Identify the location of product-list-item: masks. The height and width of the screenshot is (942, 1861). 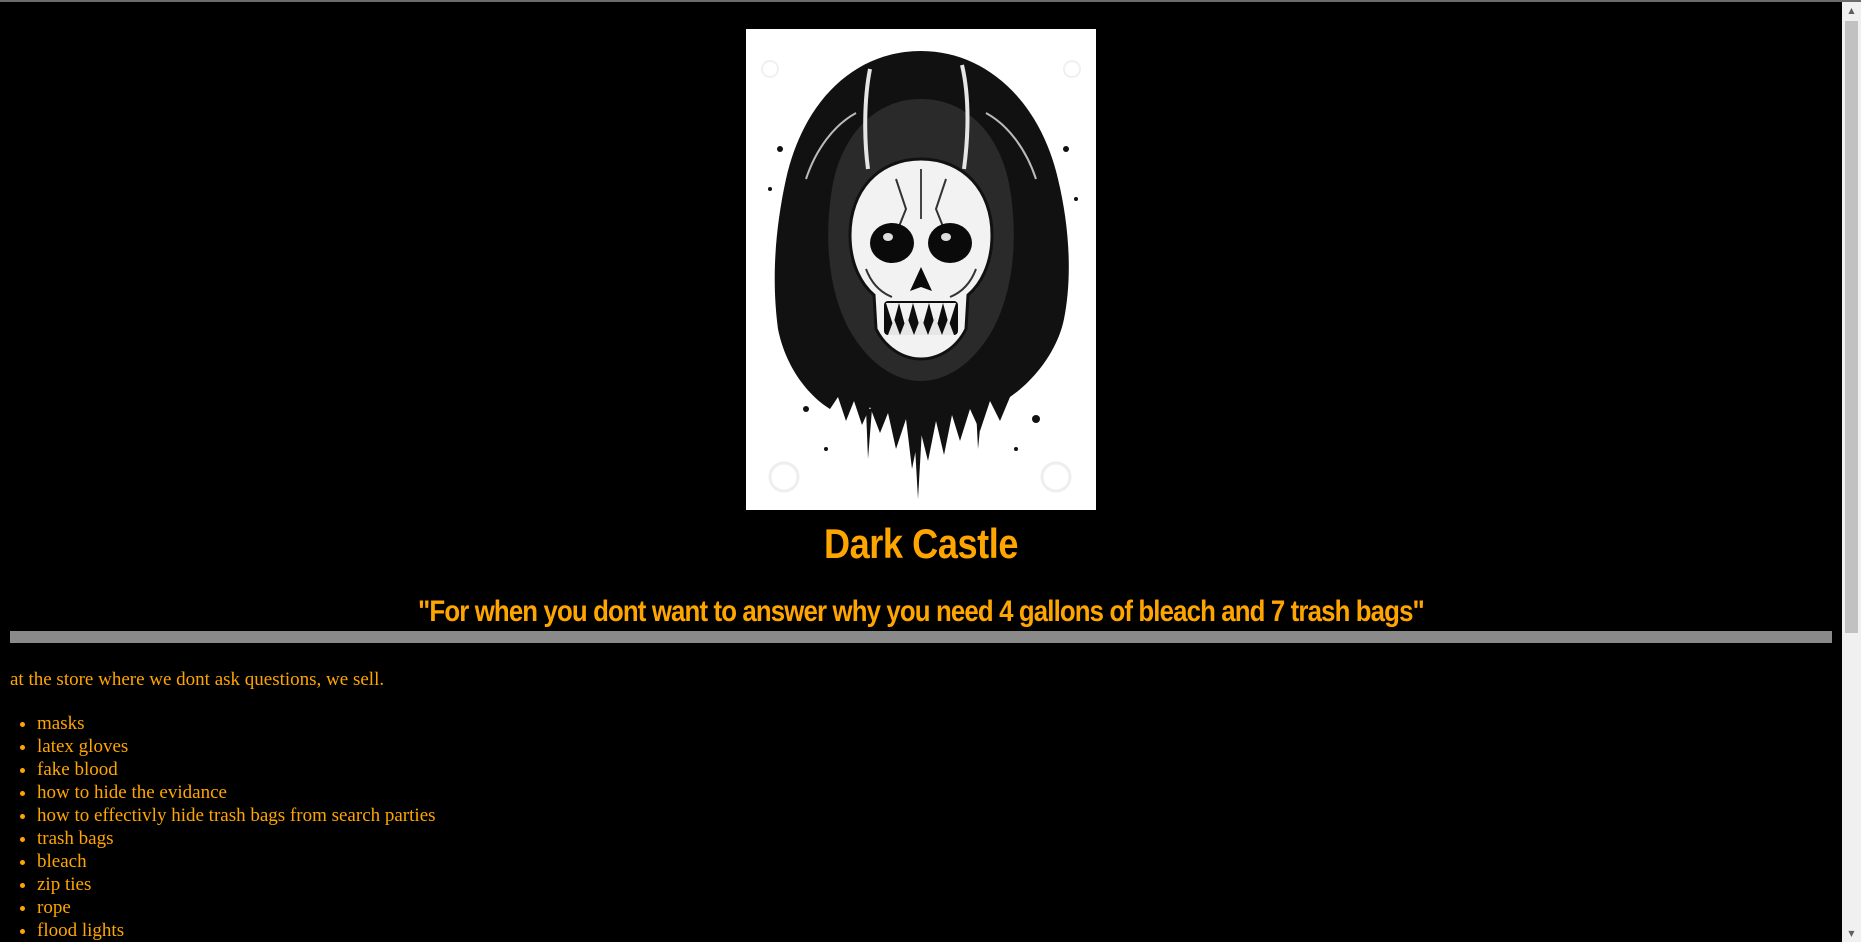
(236, 723).